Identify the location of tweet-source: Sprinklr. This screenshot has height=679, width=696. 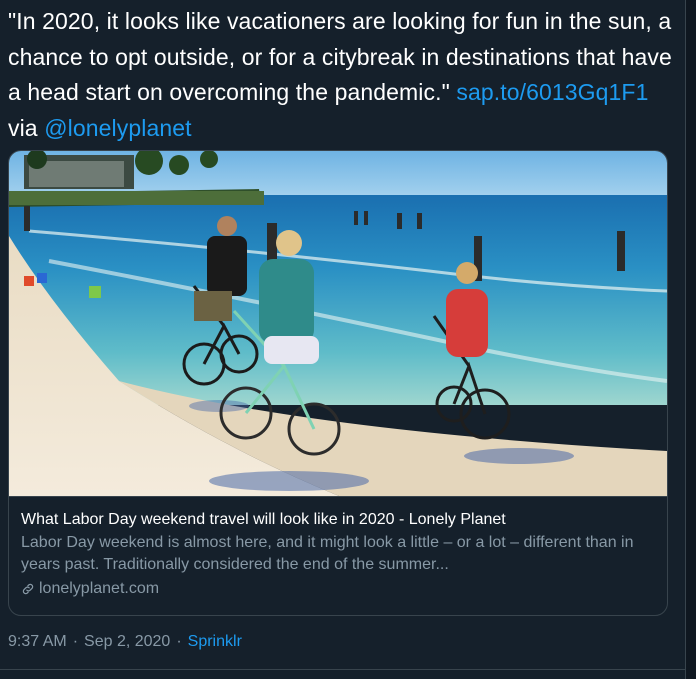
(215, 642).